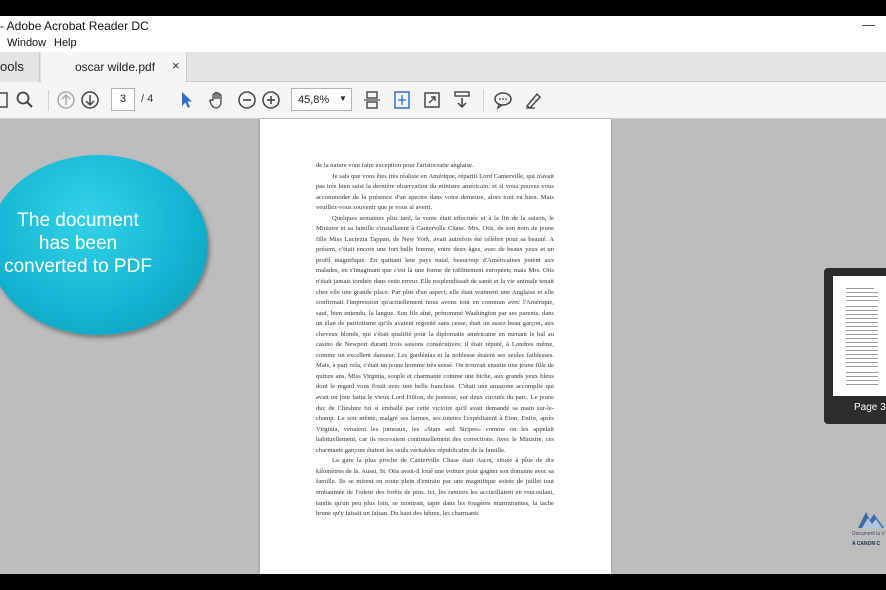 The image size is (886, 590). What do you see at coordinates (147, 99) in the screenshot?
I see `page-total: / 4` at bounding box center [147, 99].